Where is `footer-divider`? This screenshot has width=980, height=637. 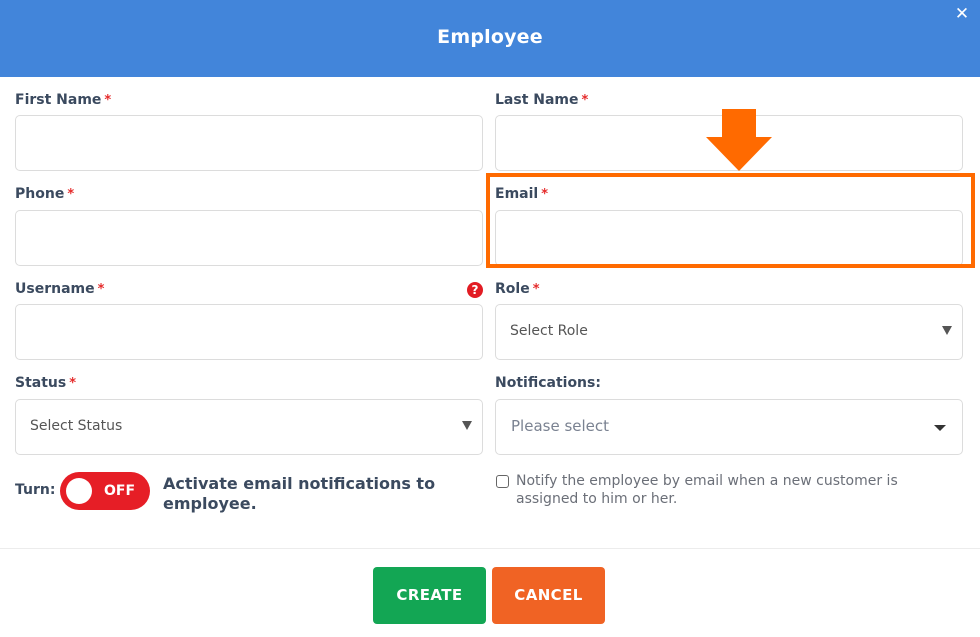
footer-divider is located at coordinates (490, 548).